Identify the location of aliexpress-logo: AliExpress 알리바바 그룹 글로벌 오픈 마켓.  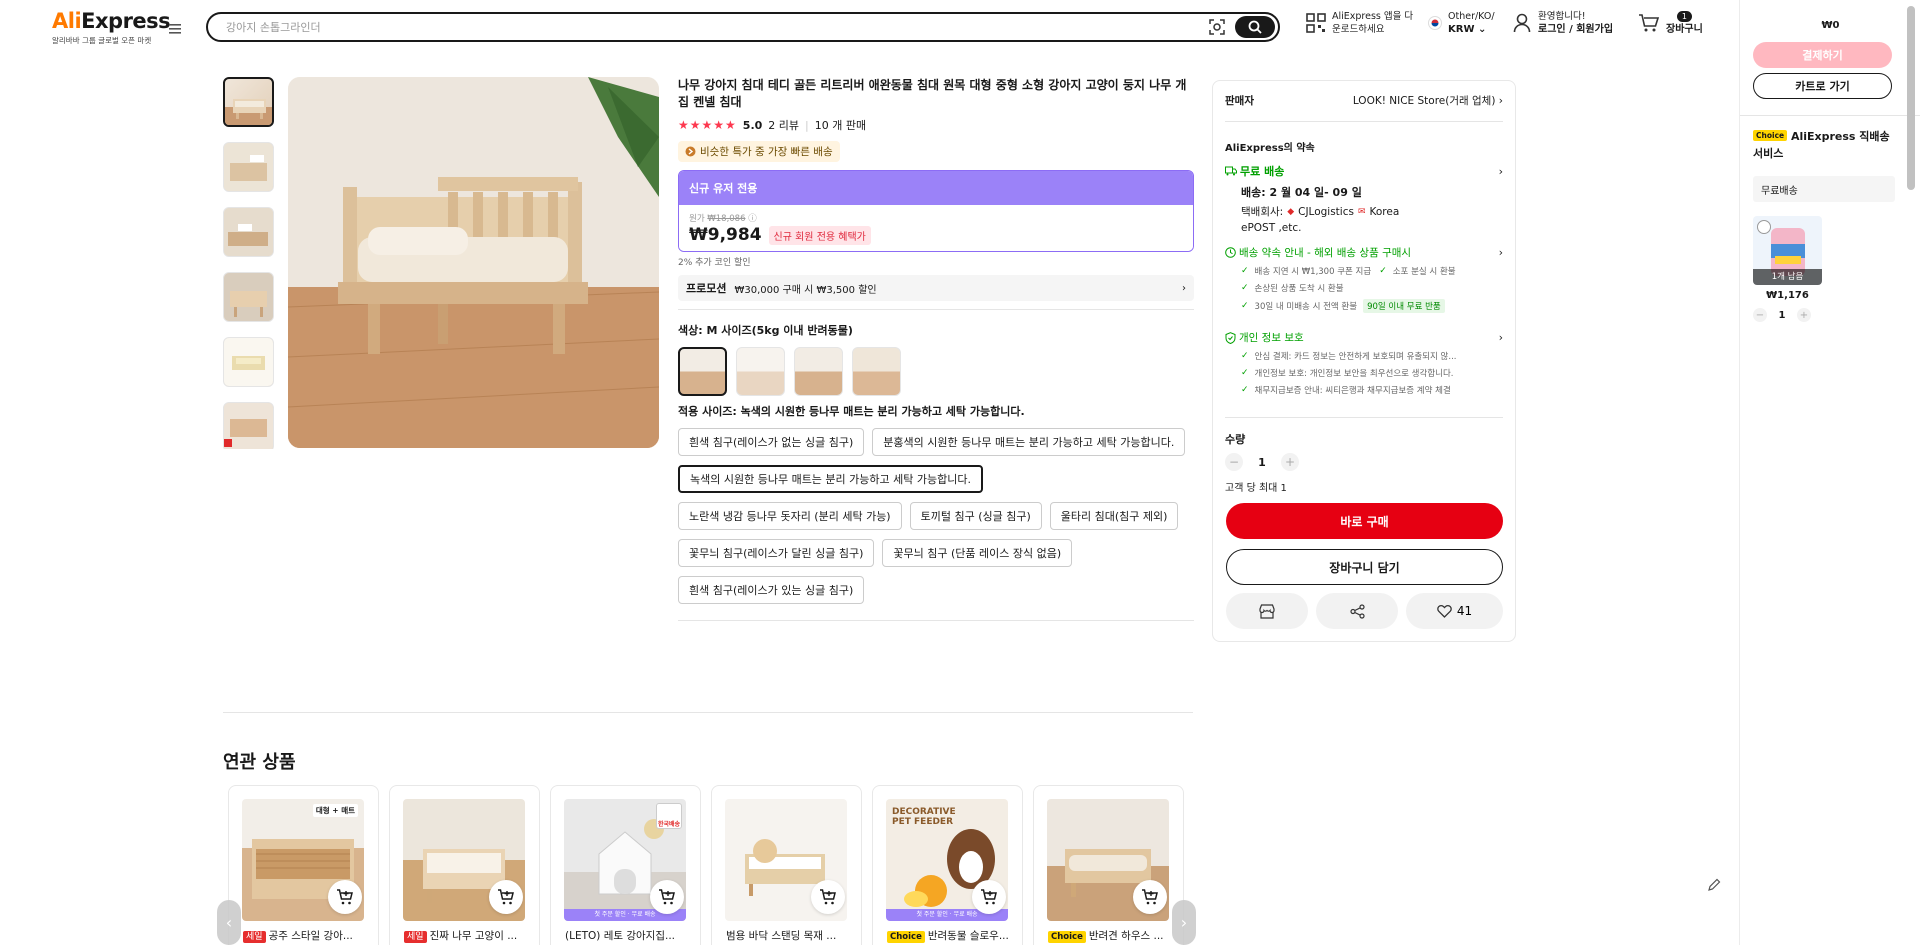
(111, 27).